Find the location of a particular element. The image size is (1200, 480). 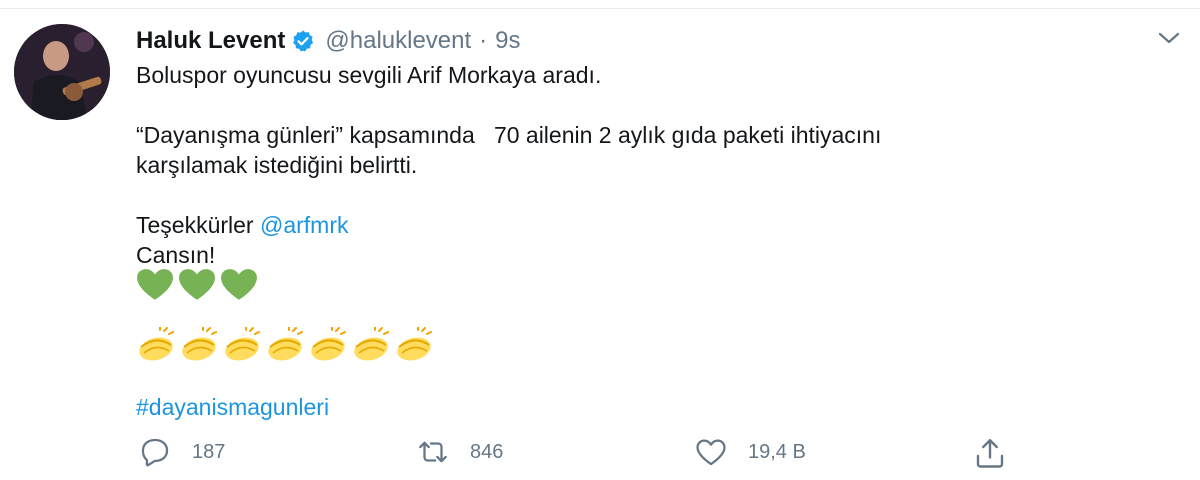

tweet-text-line-5: Cansın! is located at coordinates (176, 255).